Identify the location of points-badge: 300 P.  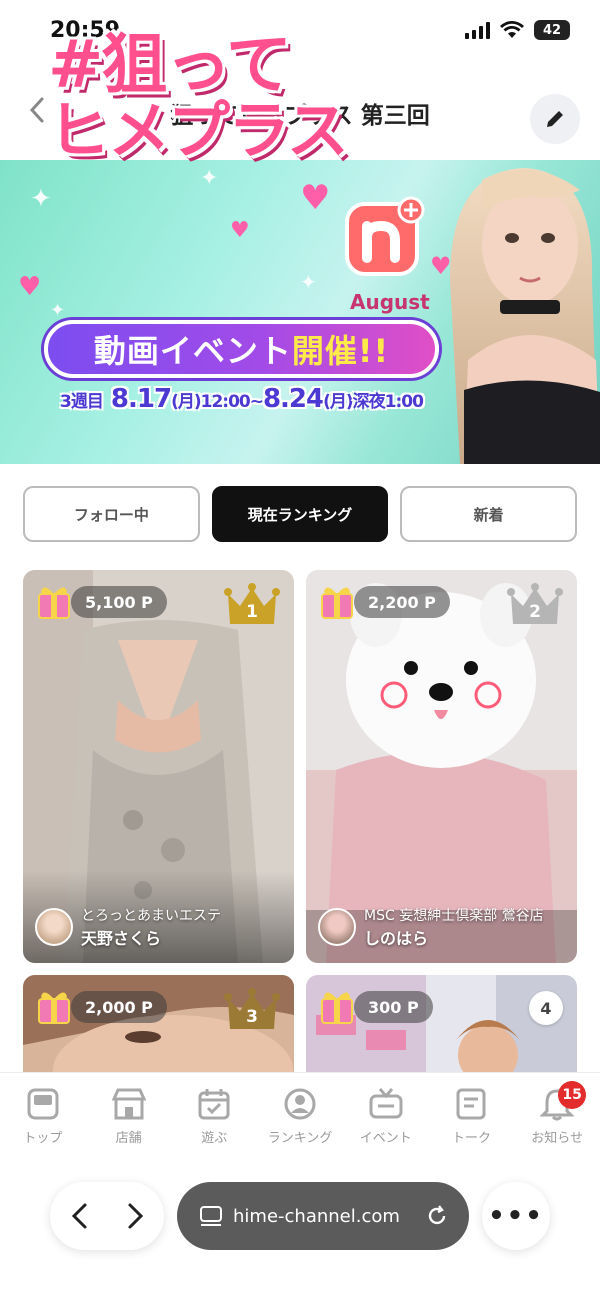
(393, 1007).